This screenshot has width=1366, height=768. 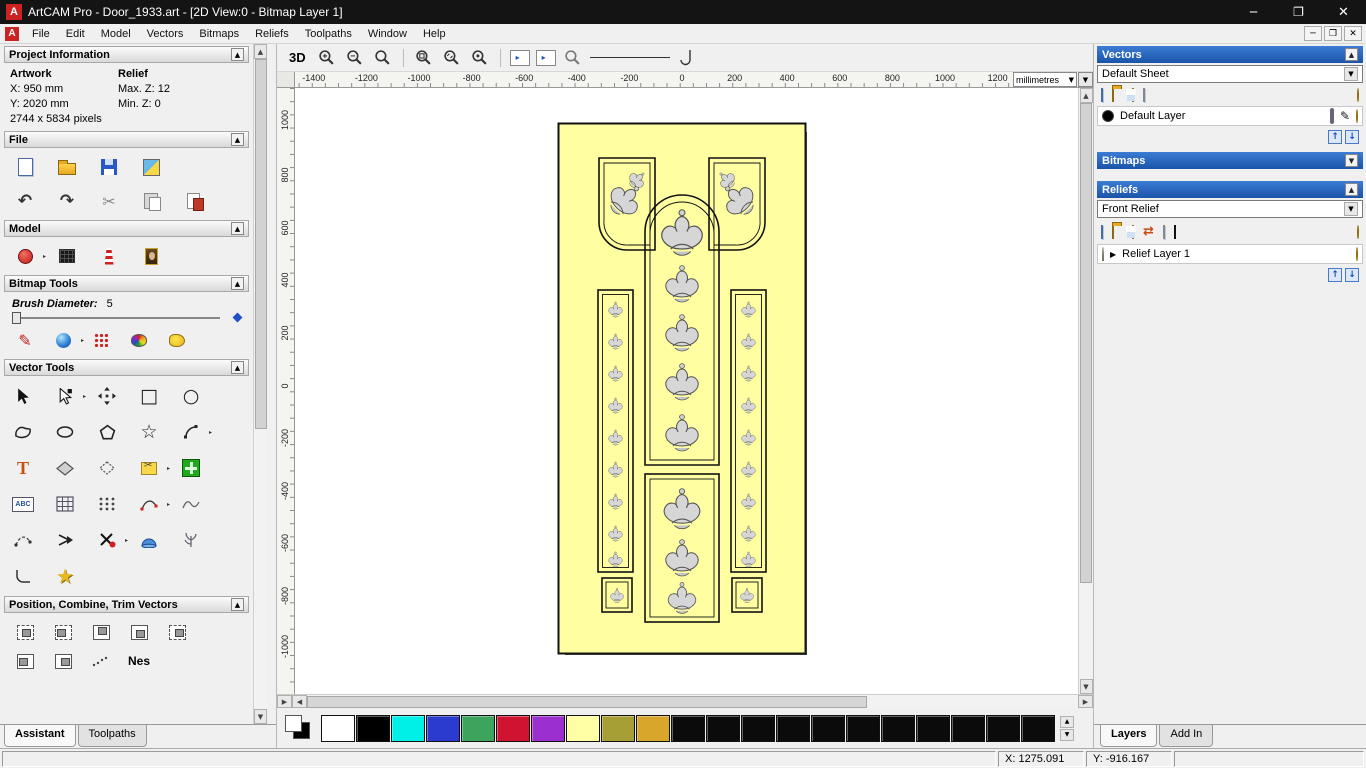 What do you see at coordinates (300, 728) in the screenshot?
I see `foreground-background-swatch` at bounding box center [300, 728].